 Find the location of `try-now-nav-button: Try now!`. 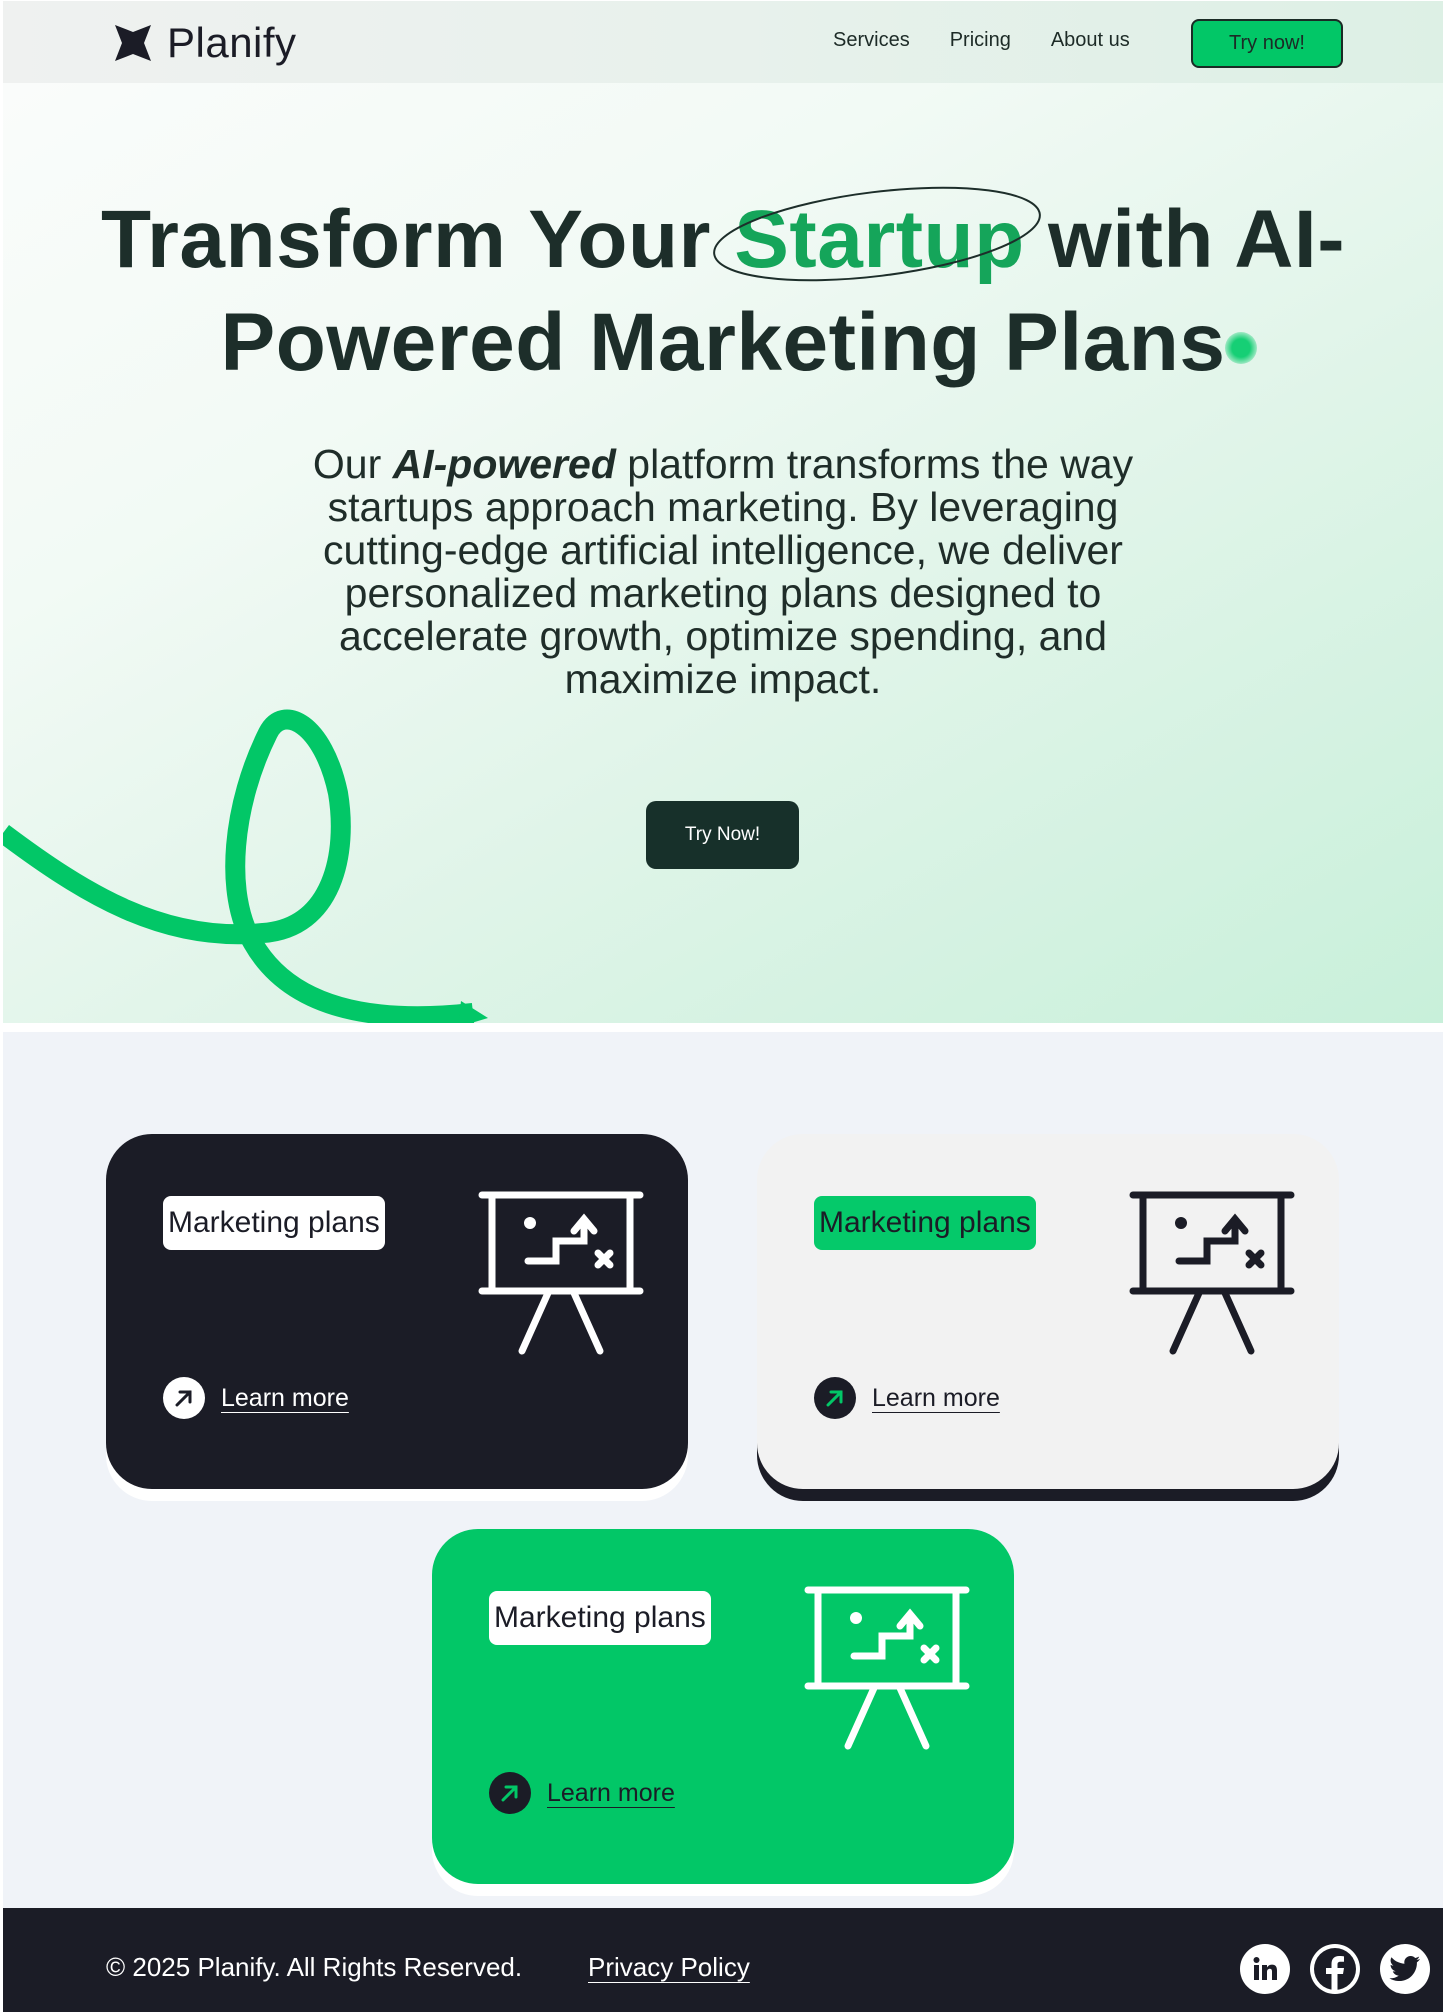

try-now-nav-button: Try now! is located at coordinates (1267, 43).